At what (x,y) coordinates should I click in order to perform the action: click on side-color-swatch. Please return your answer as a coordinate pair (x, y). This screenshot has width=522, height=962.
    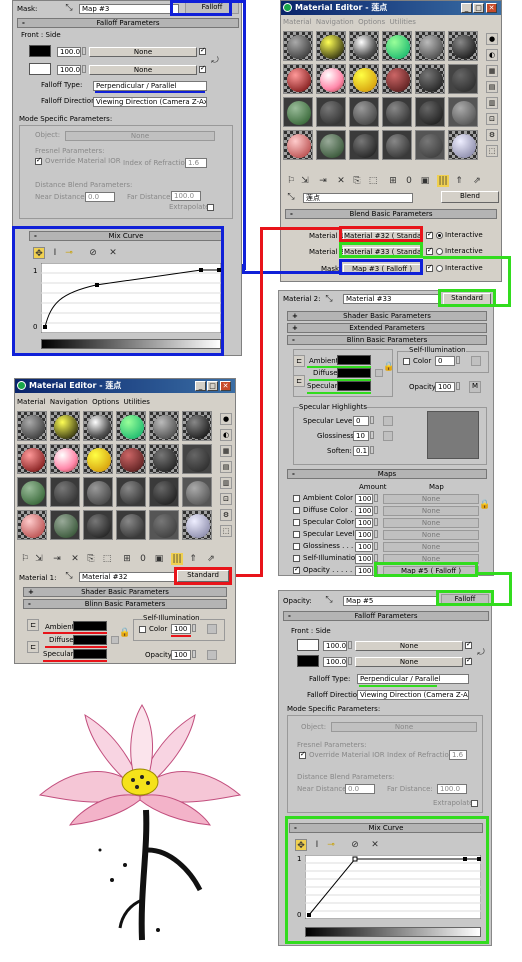
    Looking at the image, I should click on (308, 661).